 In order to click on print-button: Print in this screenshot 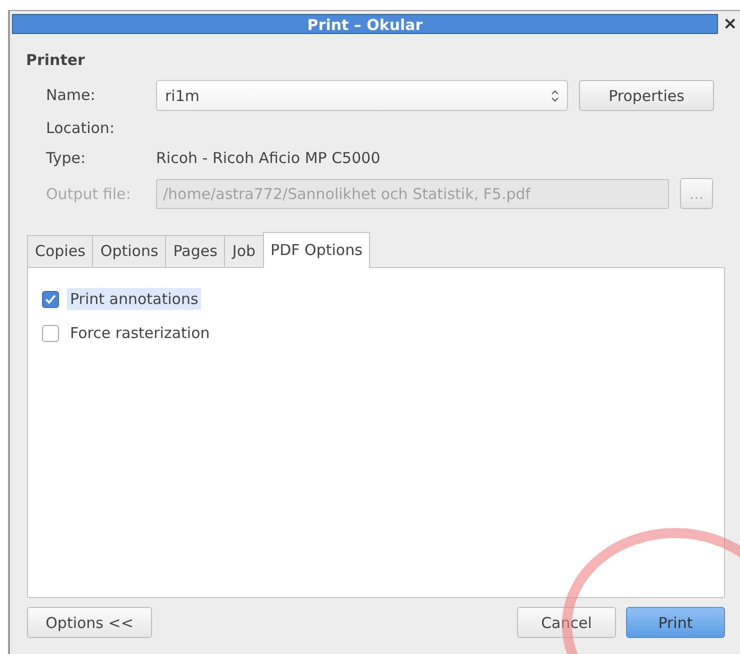, I will do `click(675, 622)`.